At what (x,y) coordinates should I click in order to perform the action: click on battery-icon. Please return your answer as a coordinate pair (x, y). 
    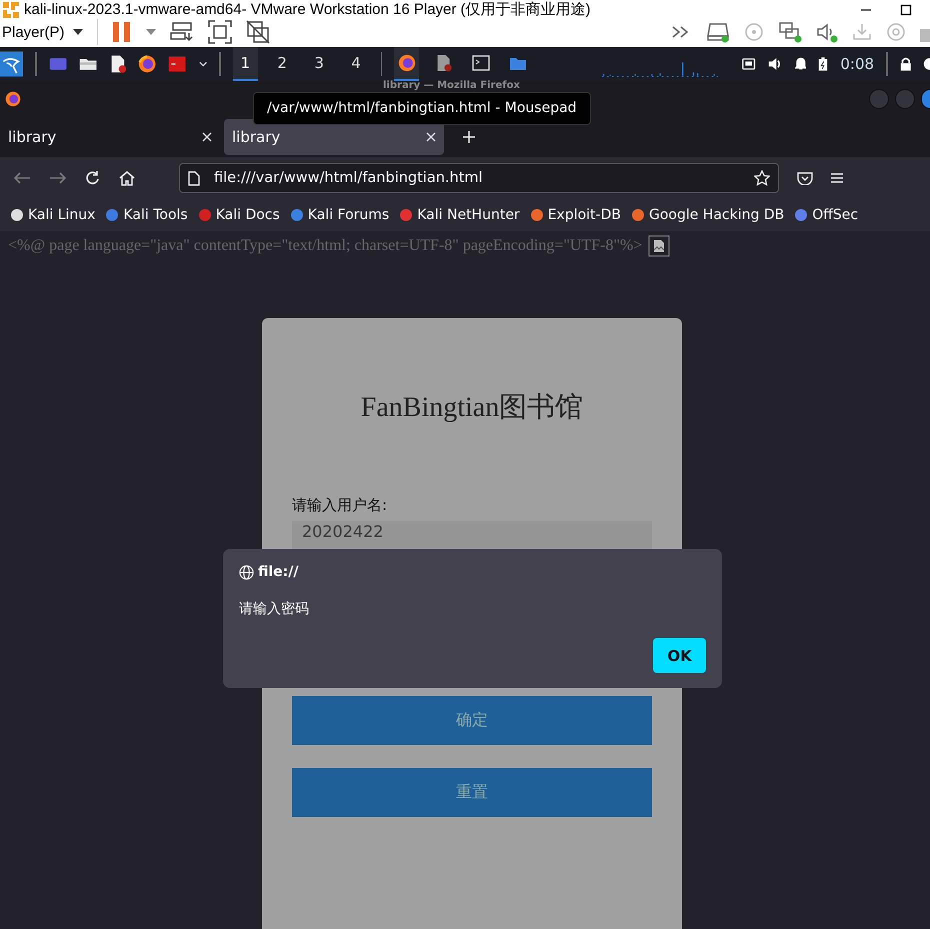
    Looking at the image, I should click on (823, 64).